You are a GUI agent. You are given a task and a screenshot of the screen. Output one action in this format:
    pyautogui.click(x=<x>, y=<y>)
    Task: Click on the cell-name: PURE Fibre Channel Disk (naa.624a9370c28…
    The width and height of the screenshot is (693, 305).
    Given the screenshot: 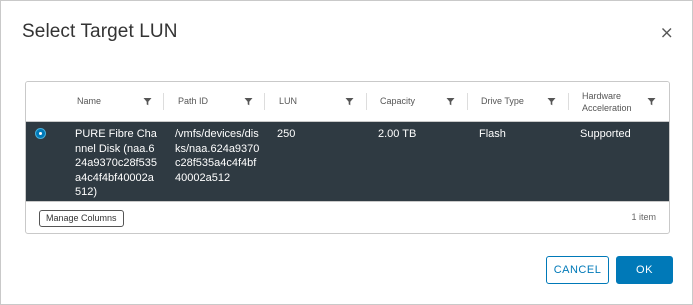 What is the action you would take?
    pyautogui.click(x=116, y=163)
    